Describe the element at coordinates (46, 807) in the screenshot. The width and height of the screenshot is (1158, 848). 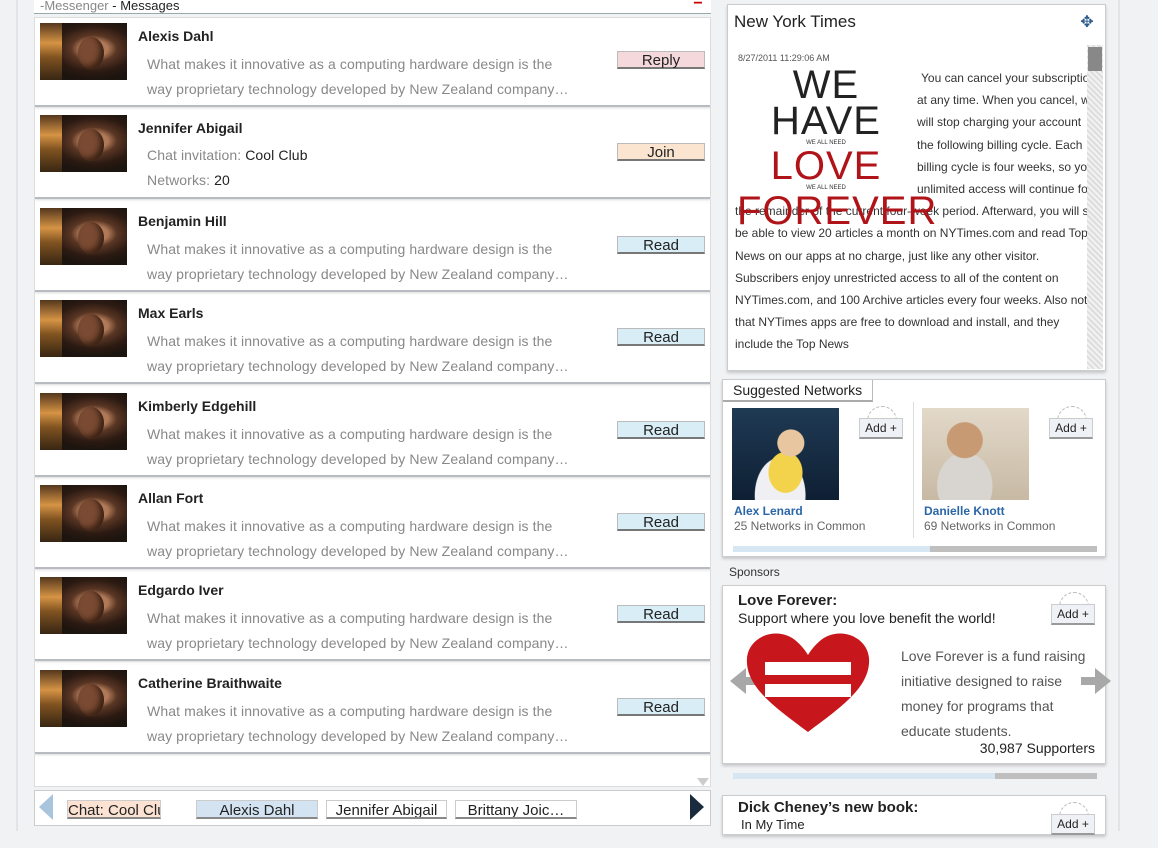
I see `tab-prev-icon` at that location.